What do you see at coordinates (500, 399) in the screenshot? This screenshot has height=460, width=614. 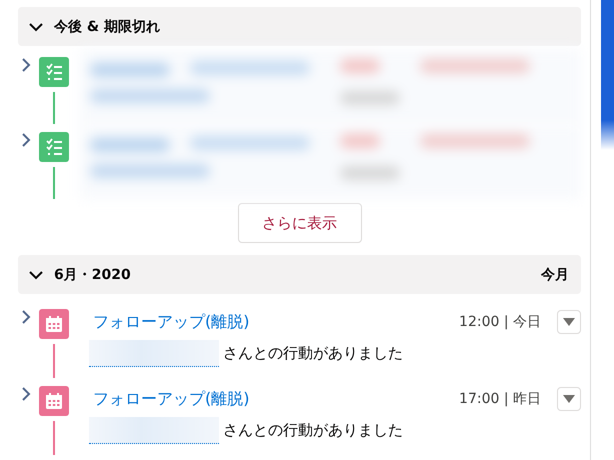 I see `event-time: 17:00 | 昨日` at bounding box center [500, 399].